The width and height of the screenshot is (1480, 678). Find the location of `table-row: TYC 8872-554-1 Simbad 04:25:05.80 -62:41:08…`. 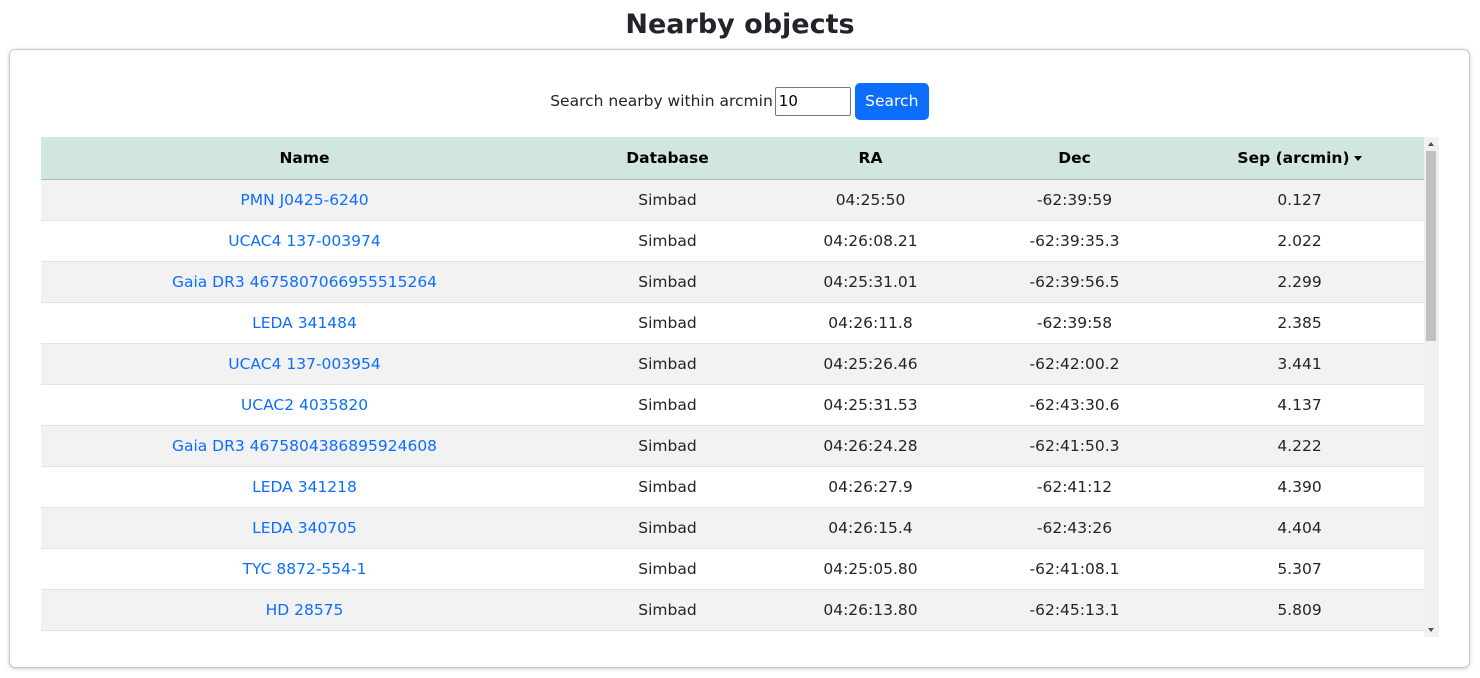

table-row: TYC 8872-554-1 Simbad 04:25:05.80 -62:41:08… is located at coordinates (732, 569).